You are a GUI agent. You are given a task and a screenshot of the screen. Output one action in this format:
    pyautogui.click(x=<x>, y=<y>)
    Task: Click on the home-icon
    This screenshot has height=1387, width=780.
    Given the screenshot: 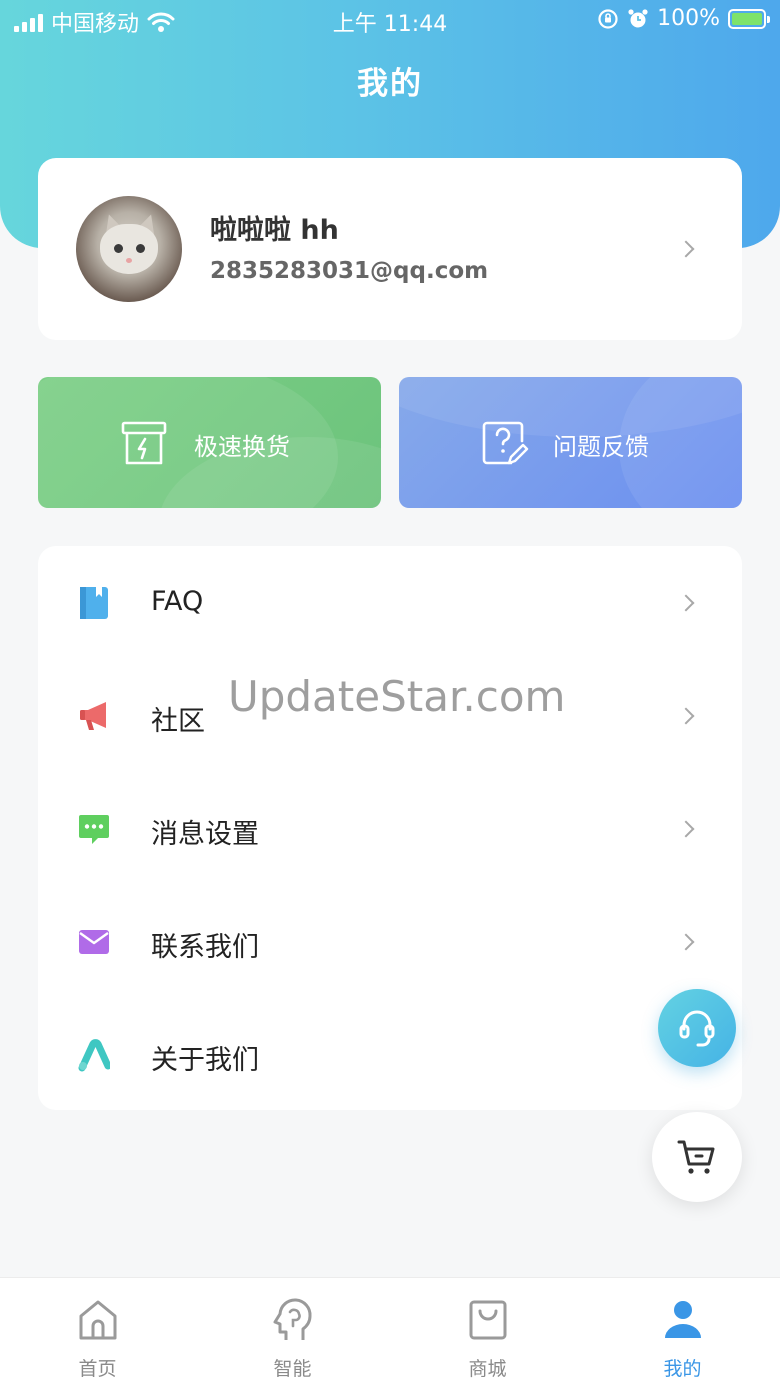 What is the action you would take?
    pyautogui.click(x=98, y=1320)
    